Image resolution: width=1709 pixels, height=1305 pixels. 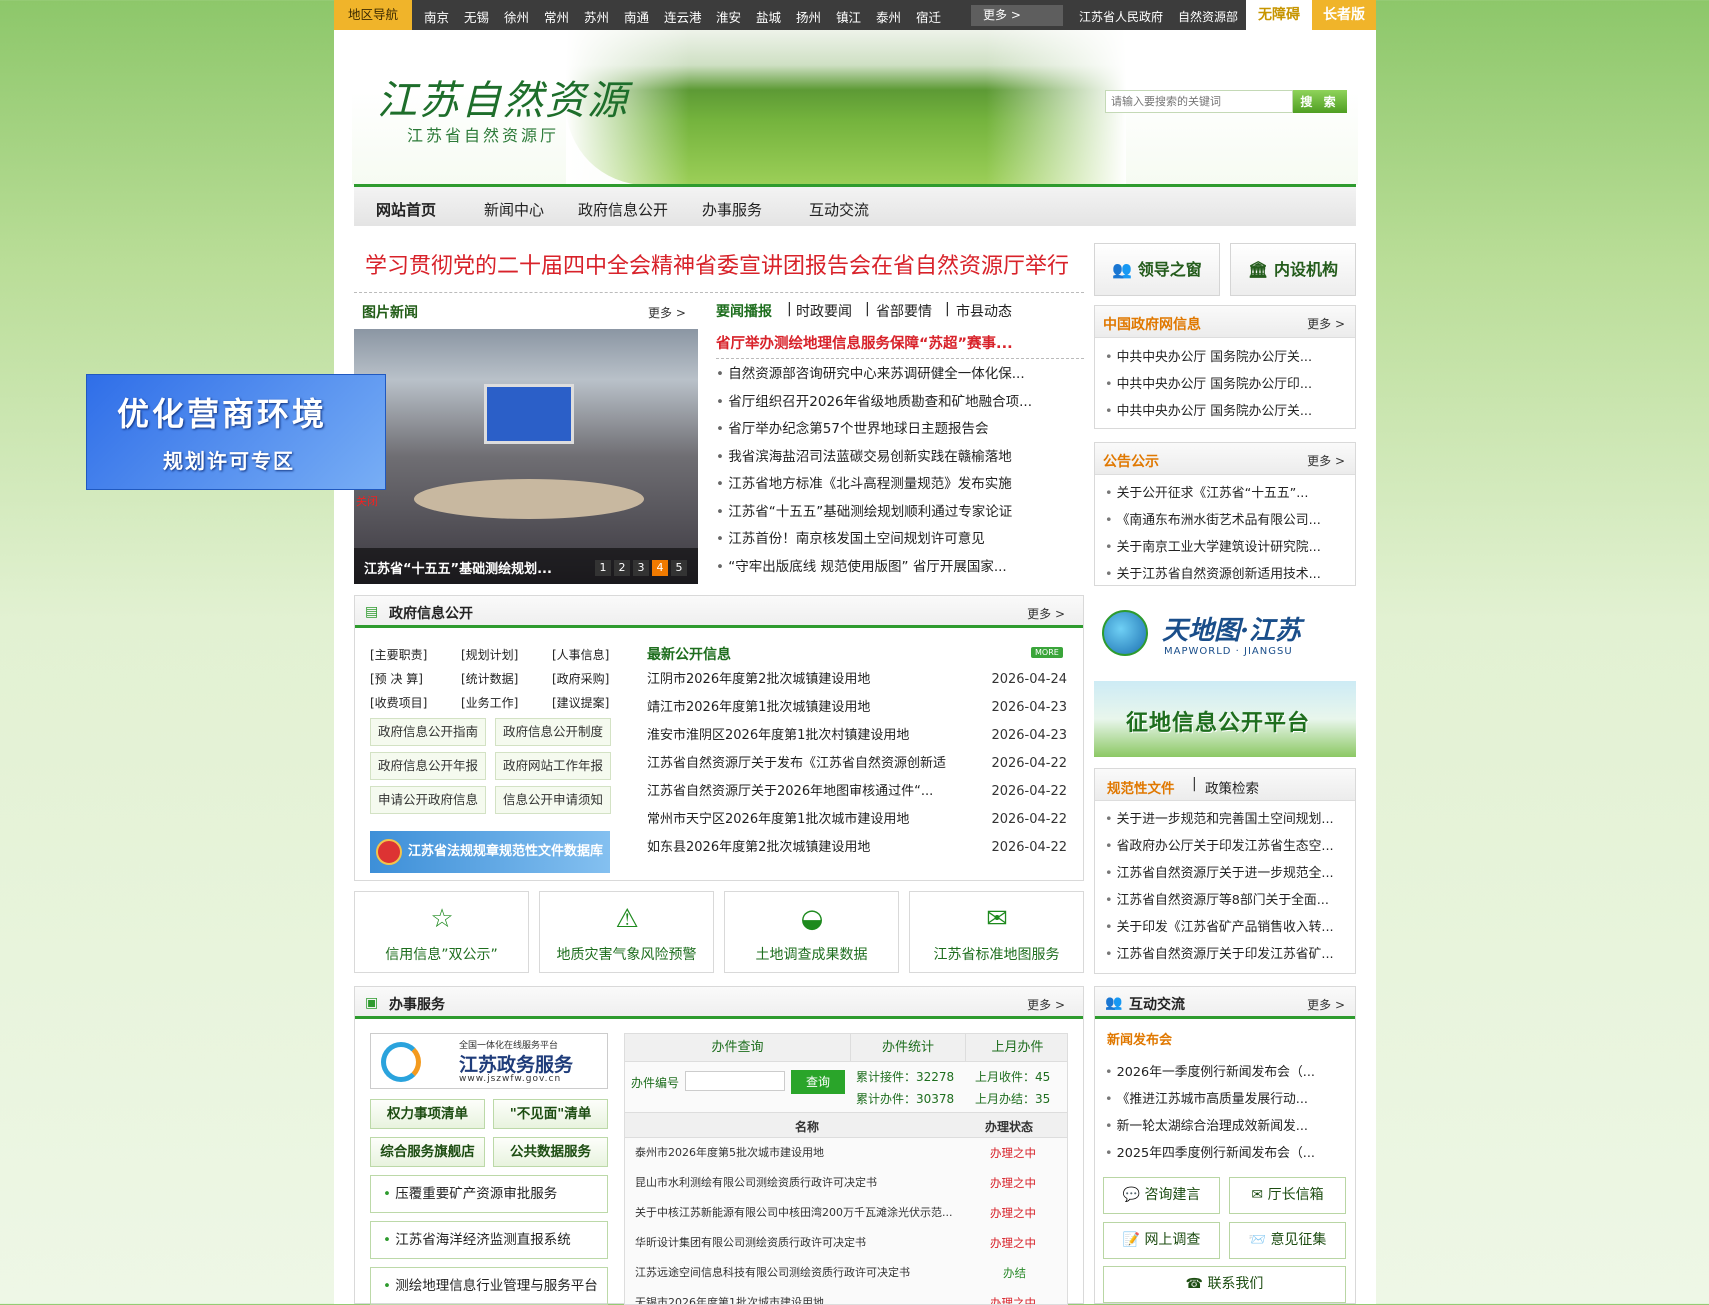 I want to click on interaction-more: 更多 >, so click(x=1326, y=1004).